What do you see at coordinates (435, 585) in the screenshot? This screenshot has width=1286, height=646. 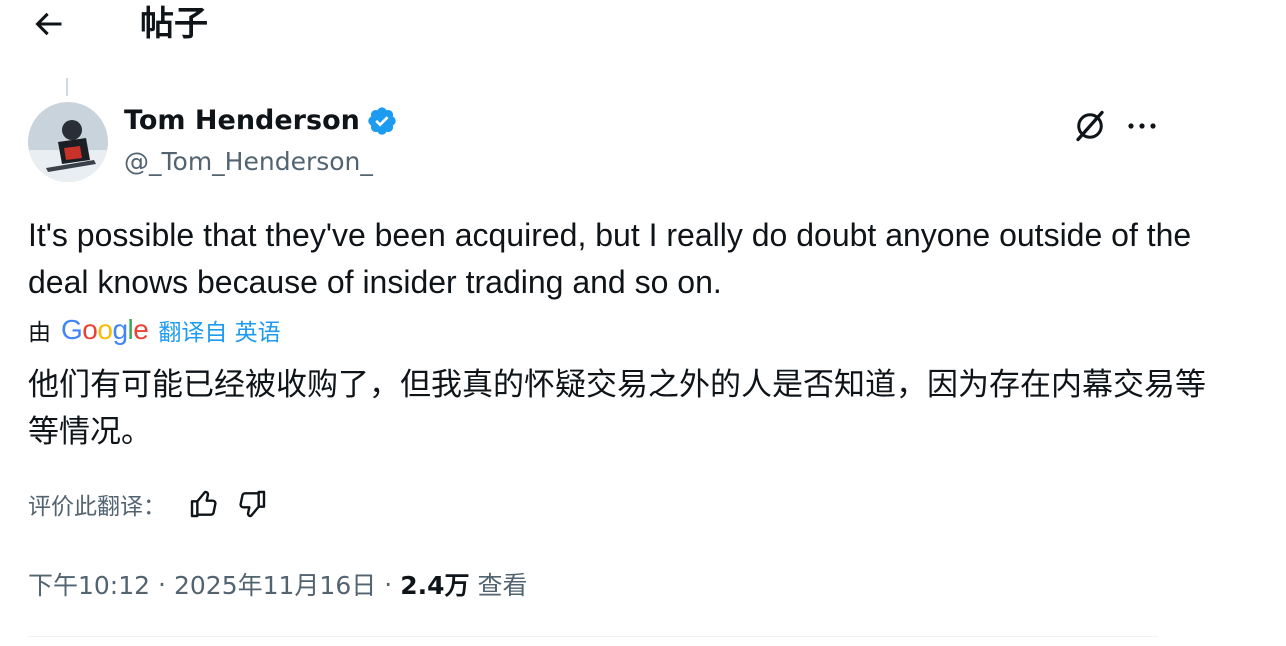 I see `views-count: 2.4万` at bounding box center [435, 585].